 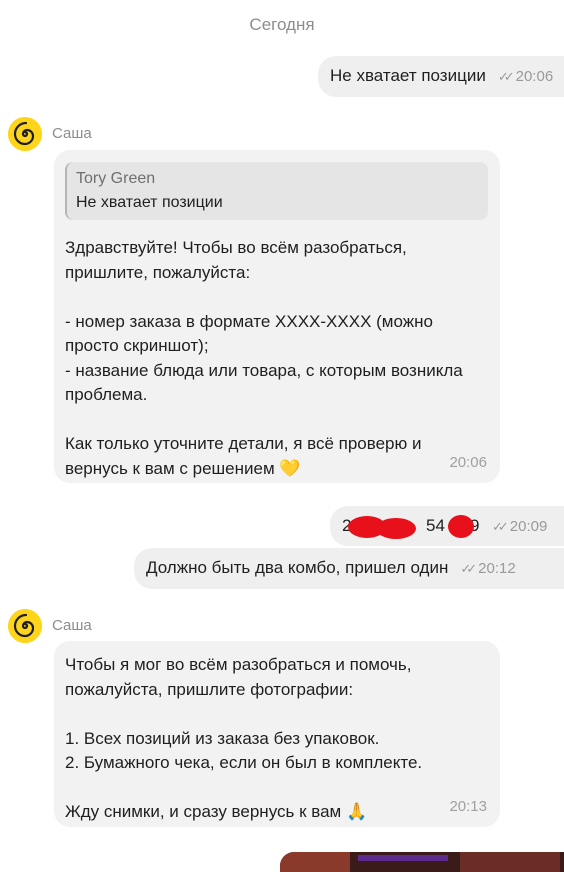 What do you see at coordinates (297, 567) in the screenshot?
I see `message-text: Должно быть два комбо, пришел один` at bounding box center [297, 567].